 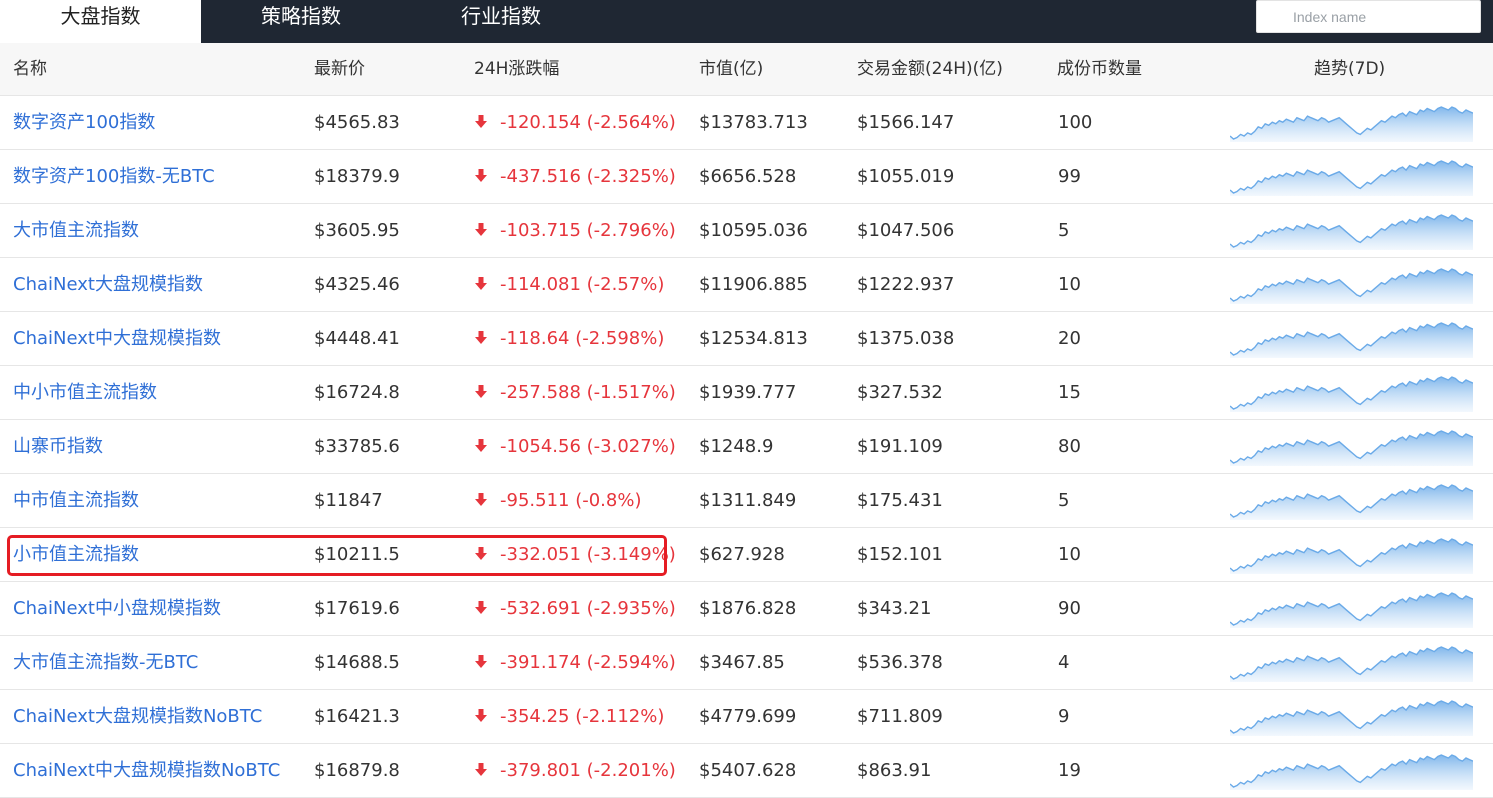 I want to click on column-header-constituents: 成份币数量, so click(x=1099, y=69).